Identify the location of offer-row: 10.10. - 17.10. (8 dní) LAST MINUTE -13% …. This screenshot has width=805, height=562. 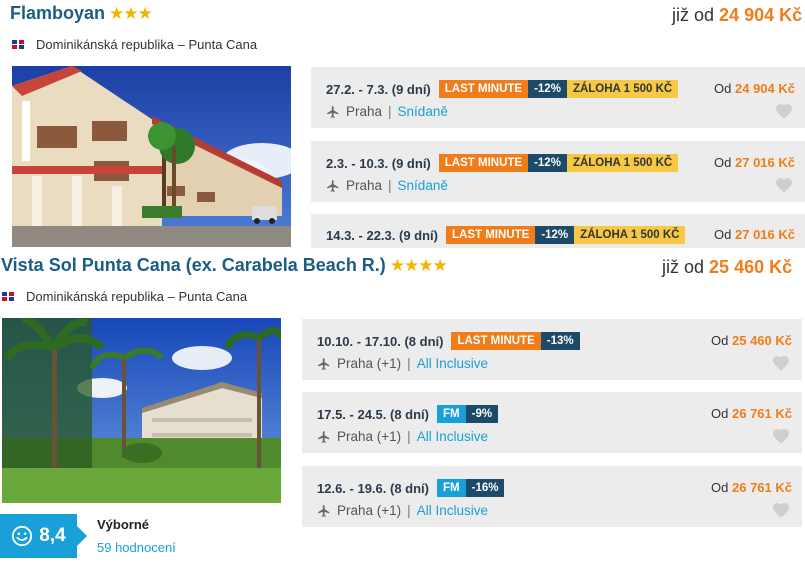
(552, 349).